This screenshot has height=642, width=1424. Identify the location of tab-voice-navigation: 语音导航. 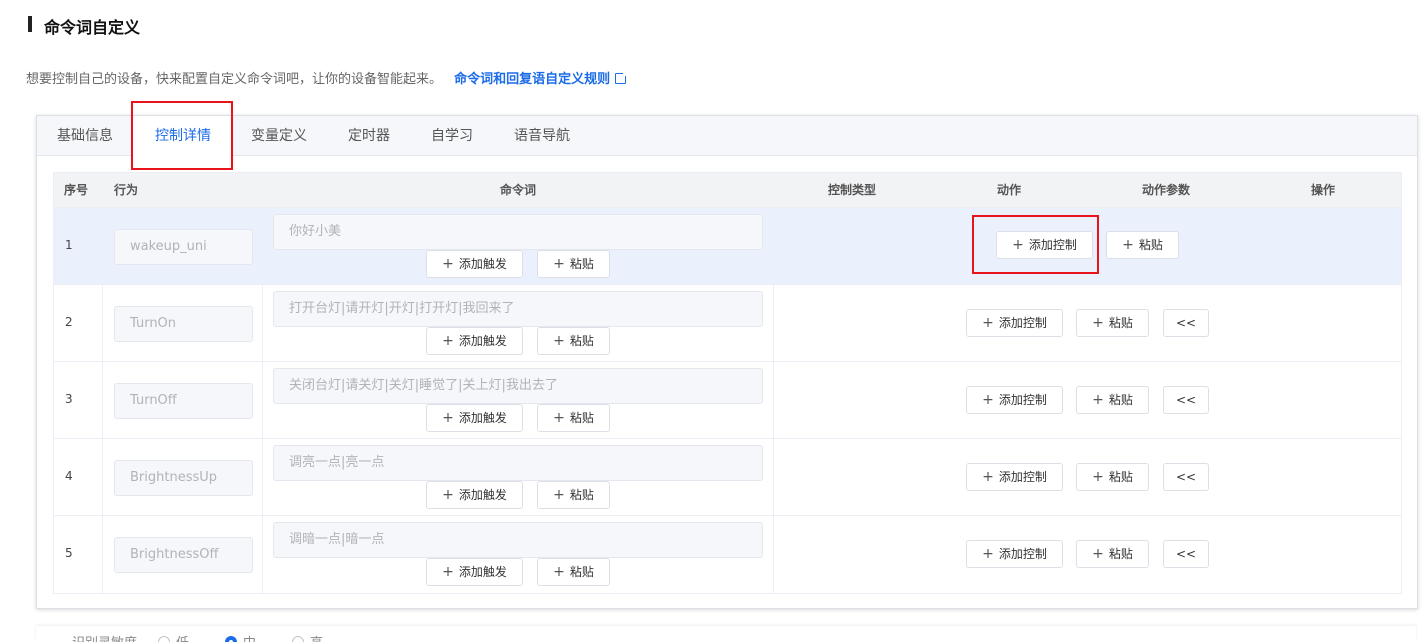
(542, 135).